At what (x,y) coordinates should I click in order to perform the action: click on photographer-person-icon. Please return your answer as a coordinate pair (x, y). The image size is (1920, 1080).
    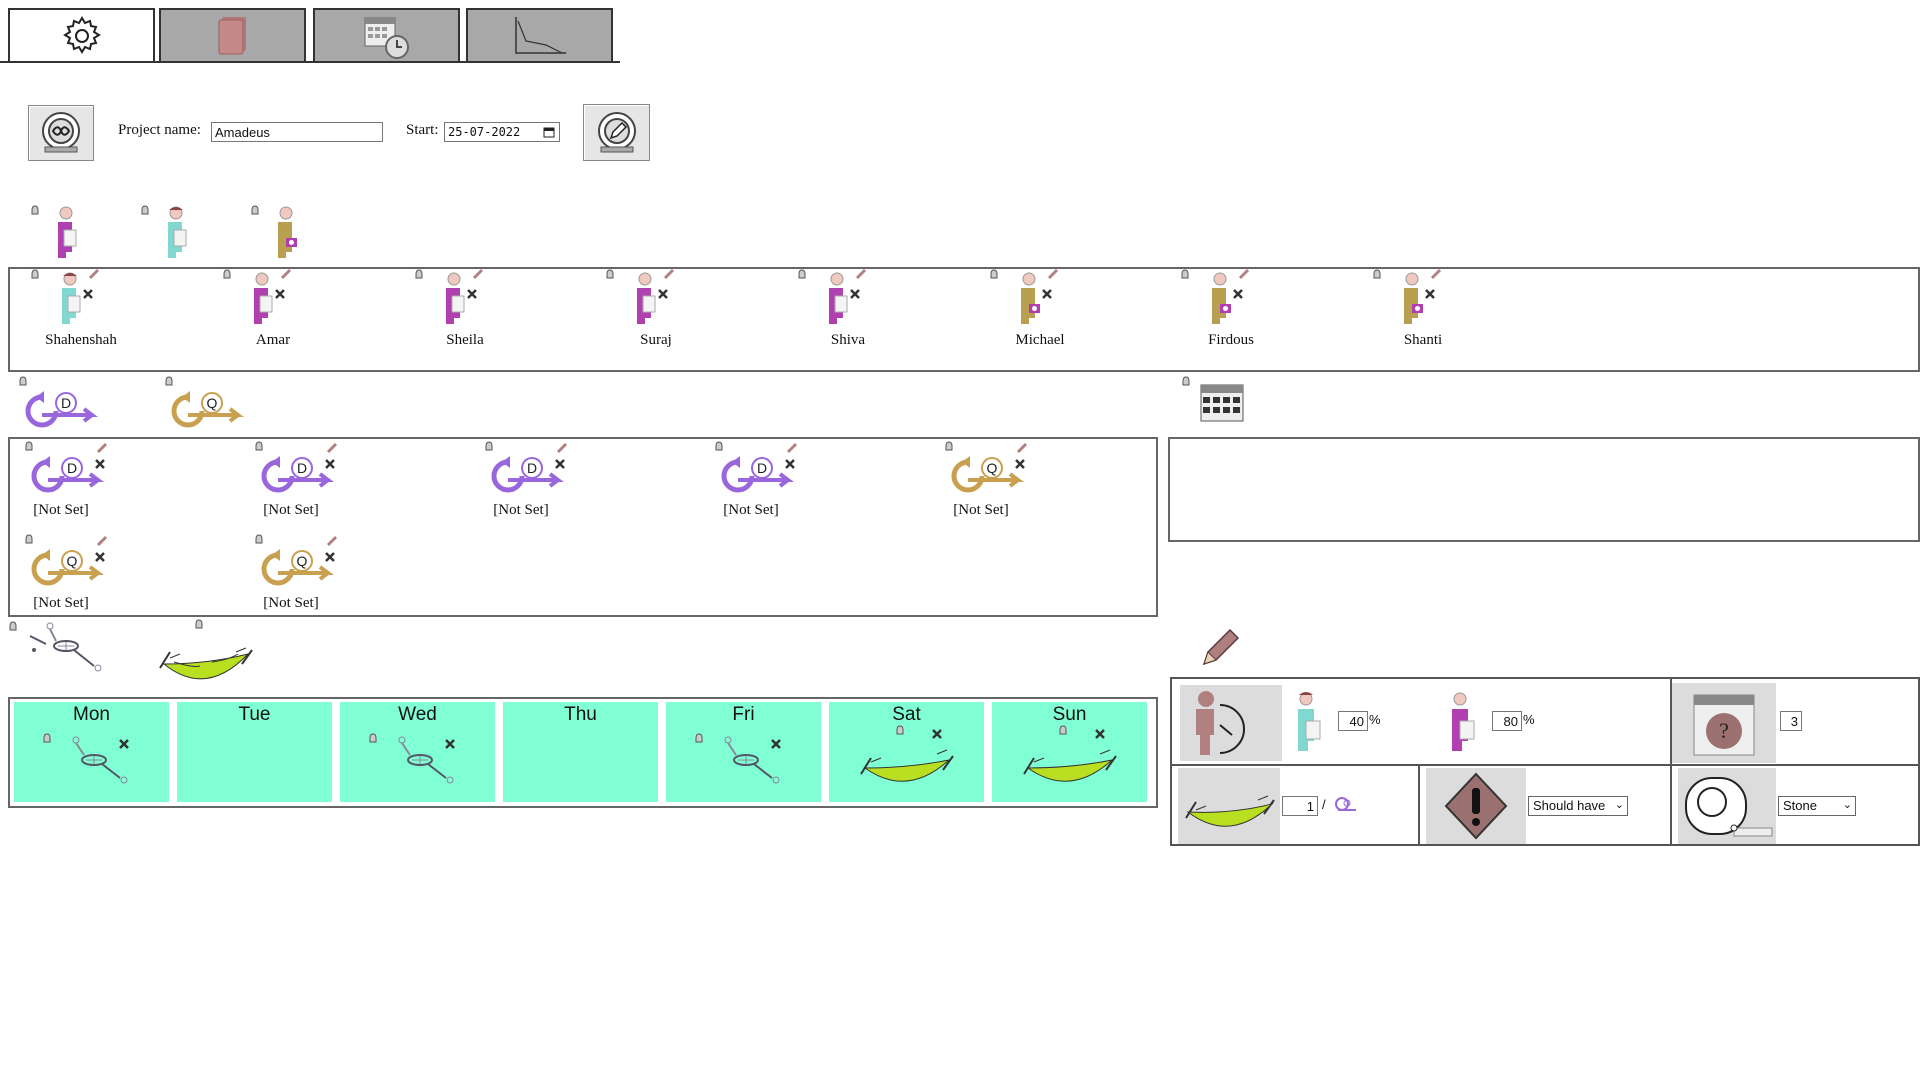
    Looking at the image, I should click on (1414, 298).